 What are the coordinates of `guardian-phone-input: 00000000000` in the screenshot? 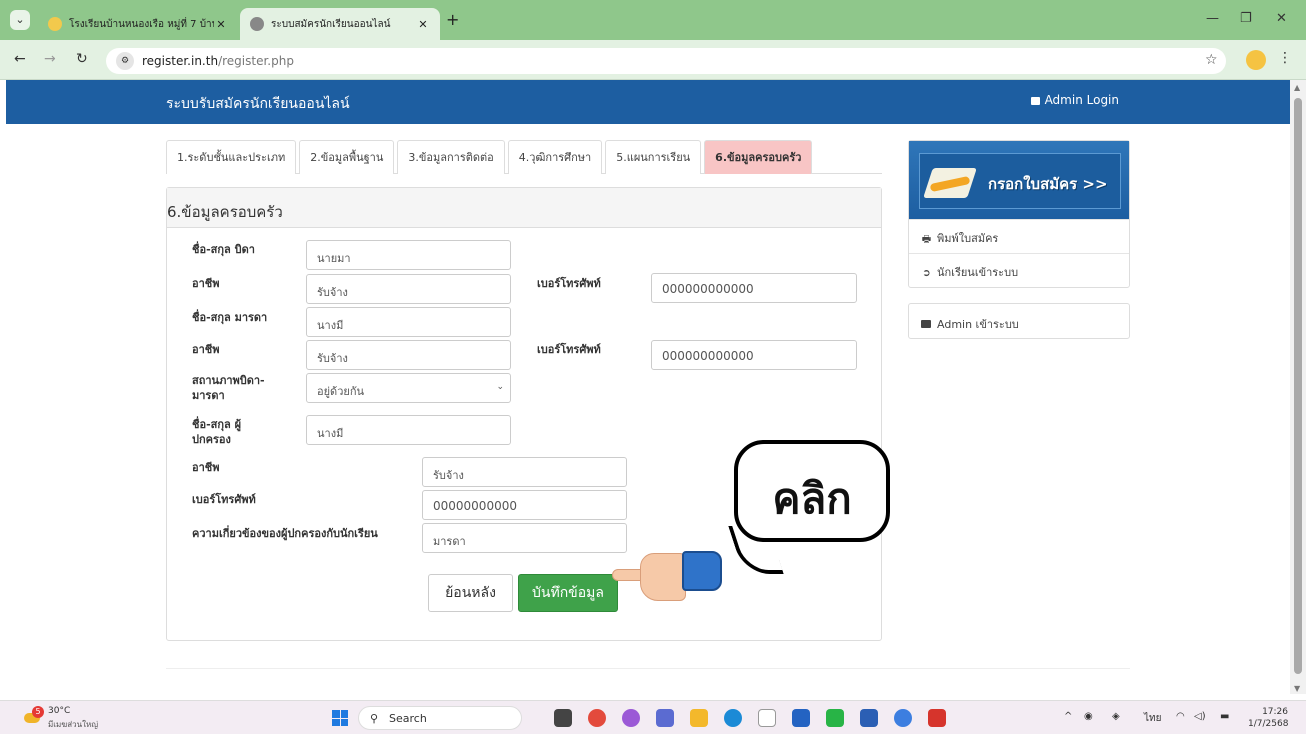 It's located at (524, 505).